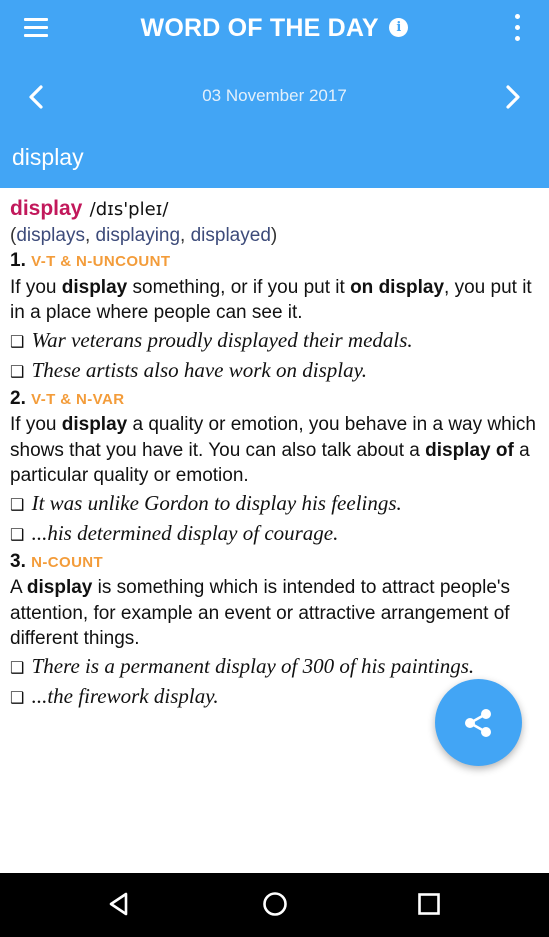  I want to click on def-text: A, so click(18, 587).